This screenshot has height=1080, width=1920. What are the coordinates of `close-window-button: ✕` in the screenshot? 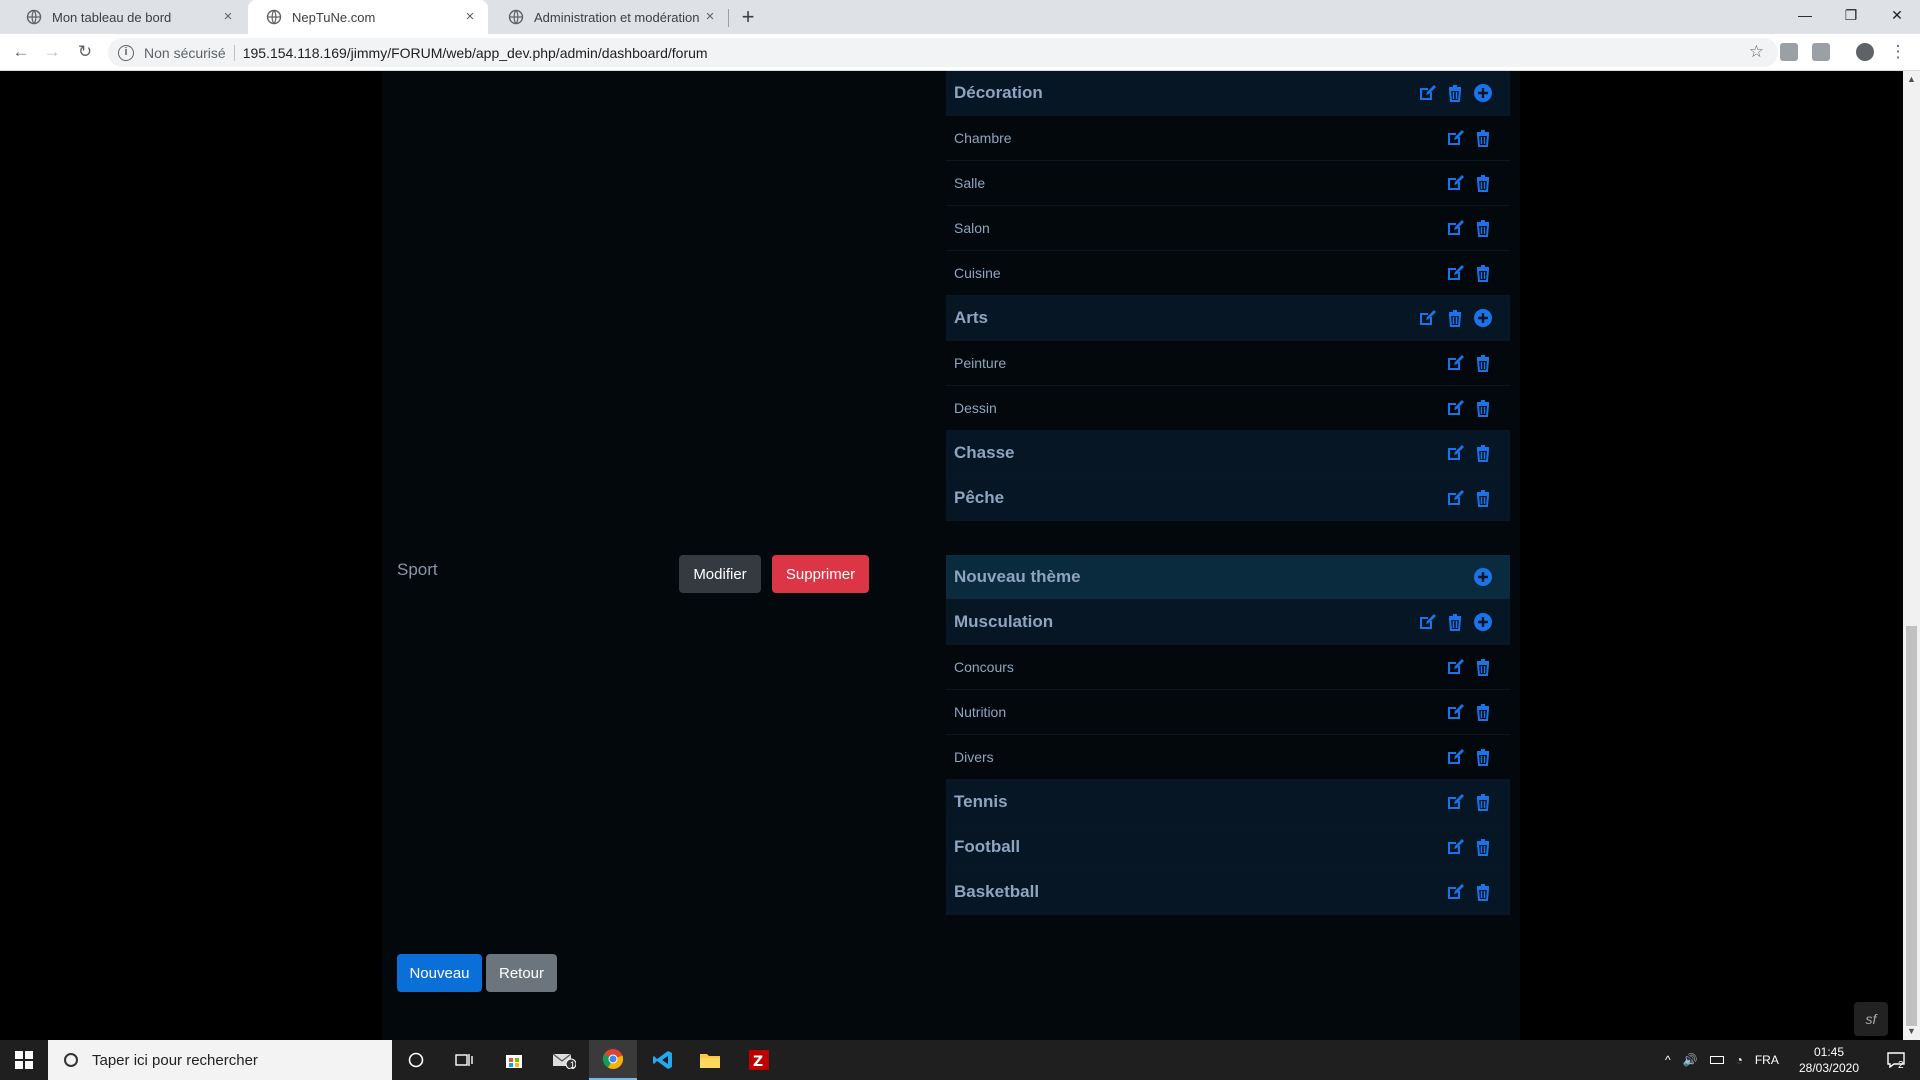 It's located at (1897, 15).